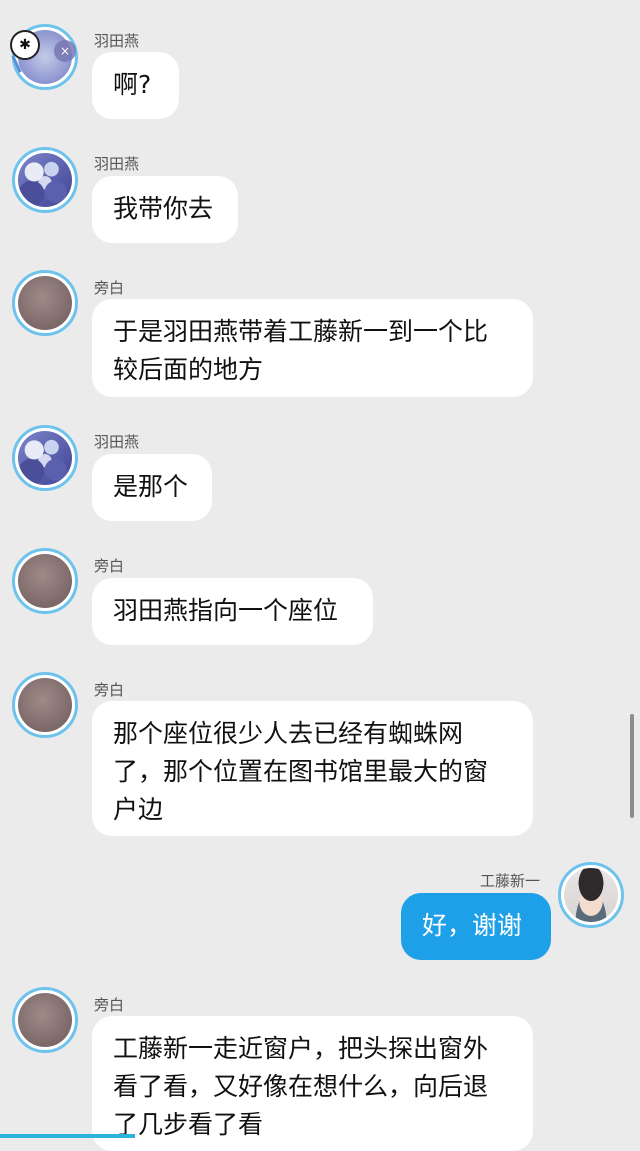  Describe the element at coordinates (152, 487) in the screenshot. I see `message-bubble: 是那个` at that location.